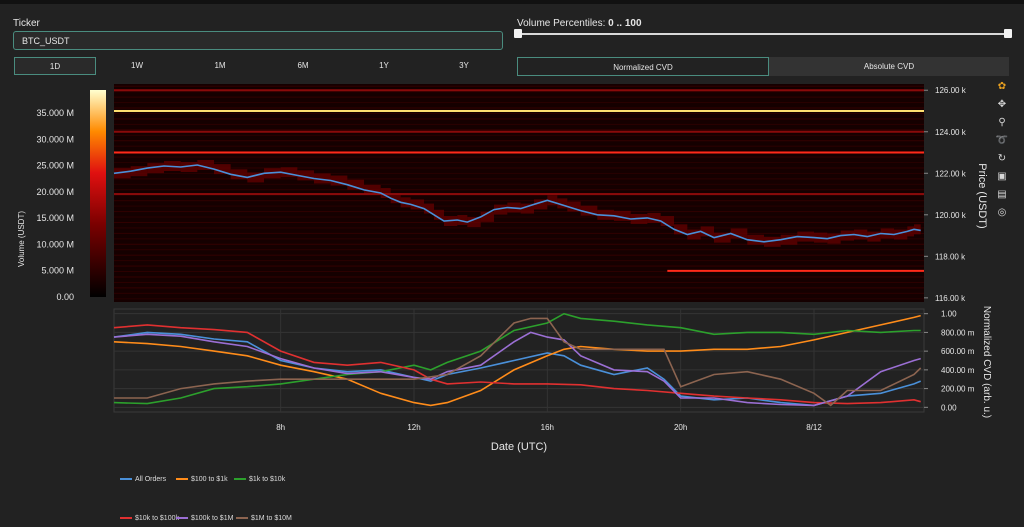 The image size is (1024, 527). What do you see at coordinates (1002, 194) in the screenshot?
I see `spike-lines-icon: ▤` at bounding box center [1002, 194].